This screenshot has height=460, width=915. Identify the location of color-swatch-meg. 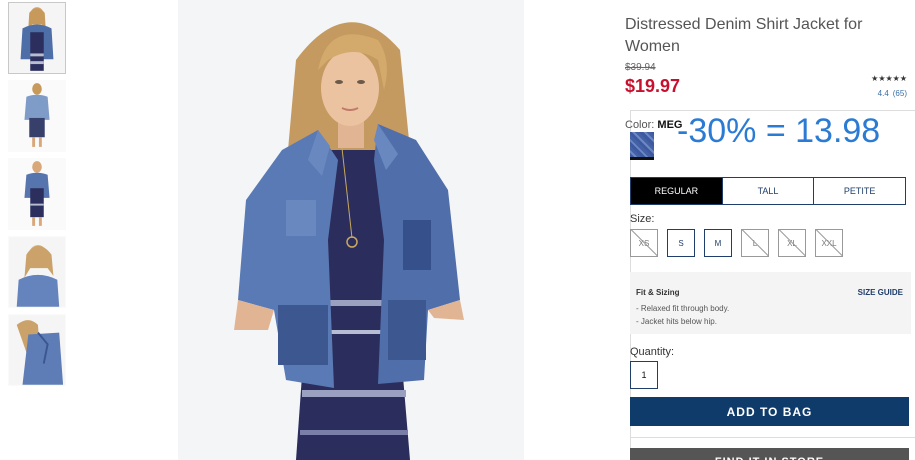
(642, 146).